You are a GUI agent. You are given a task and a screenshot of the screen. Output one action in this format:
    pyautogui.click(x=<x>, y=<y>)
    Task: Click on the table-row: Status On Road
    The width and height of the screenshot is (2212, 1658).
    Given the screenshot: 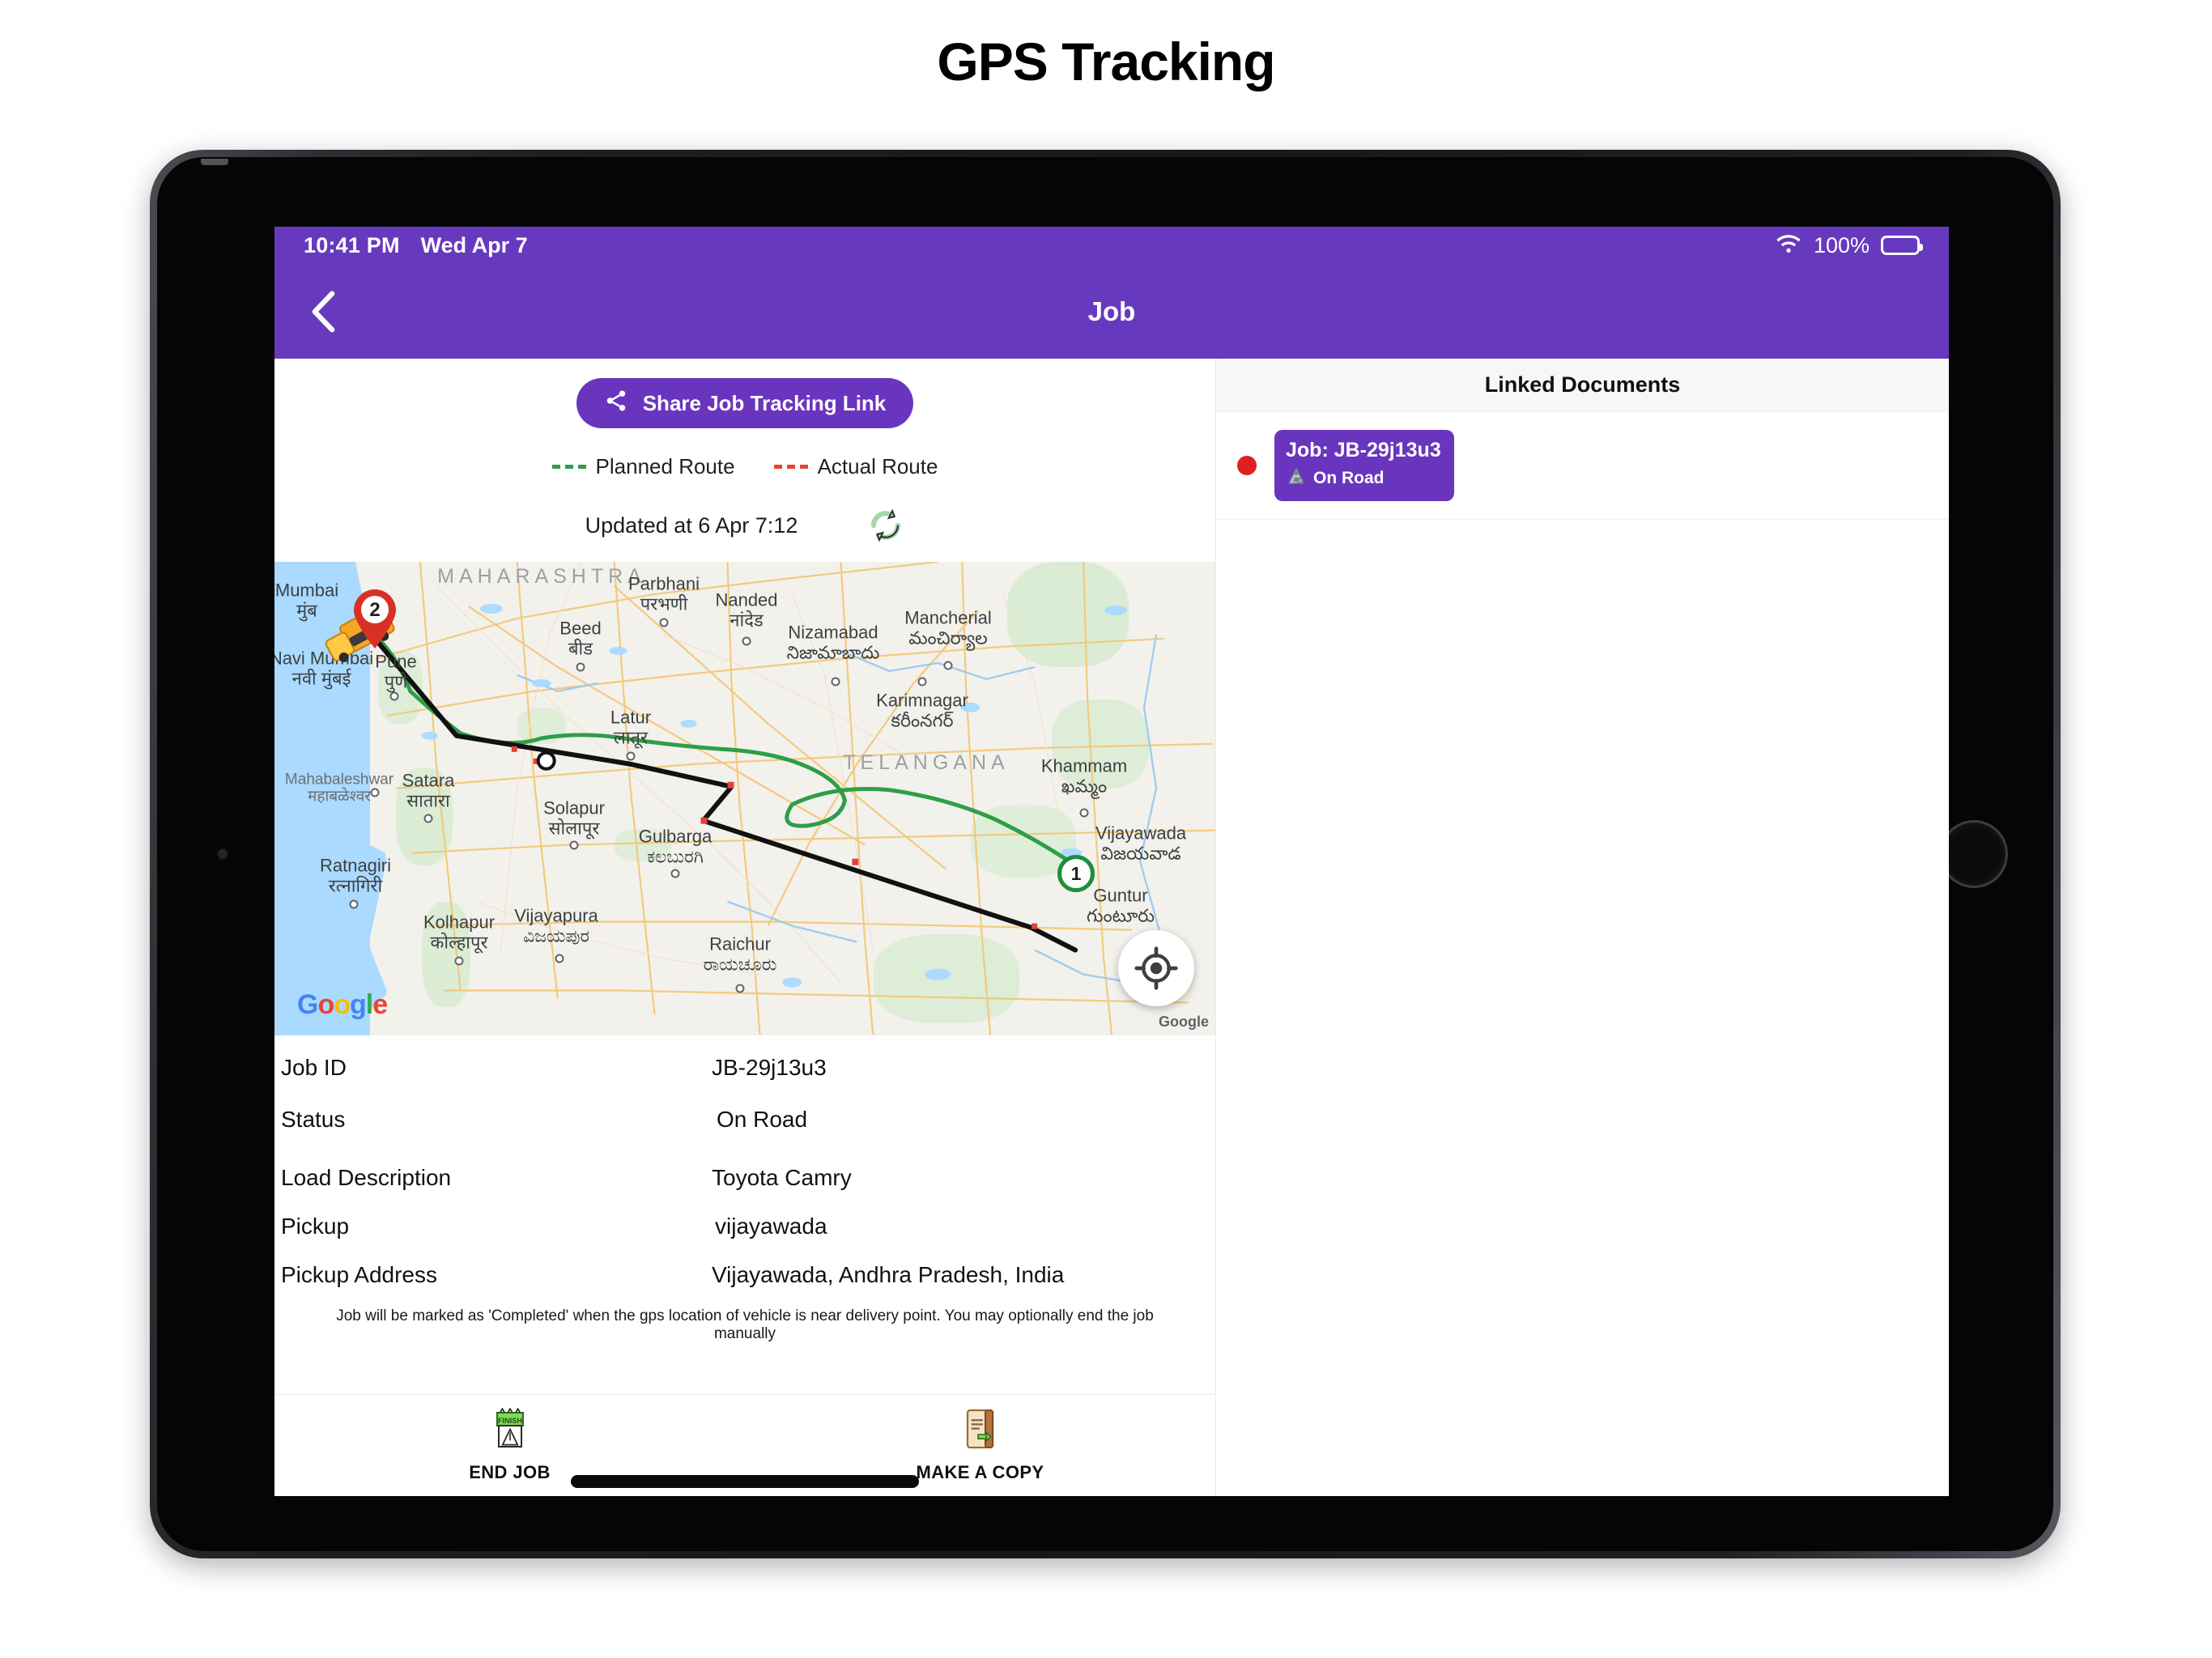 What is the action you would take?
    pyautogui.click(x=745, y=1119)
    